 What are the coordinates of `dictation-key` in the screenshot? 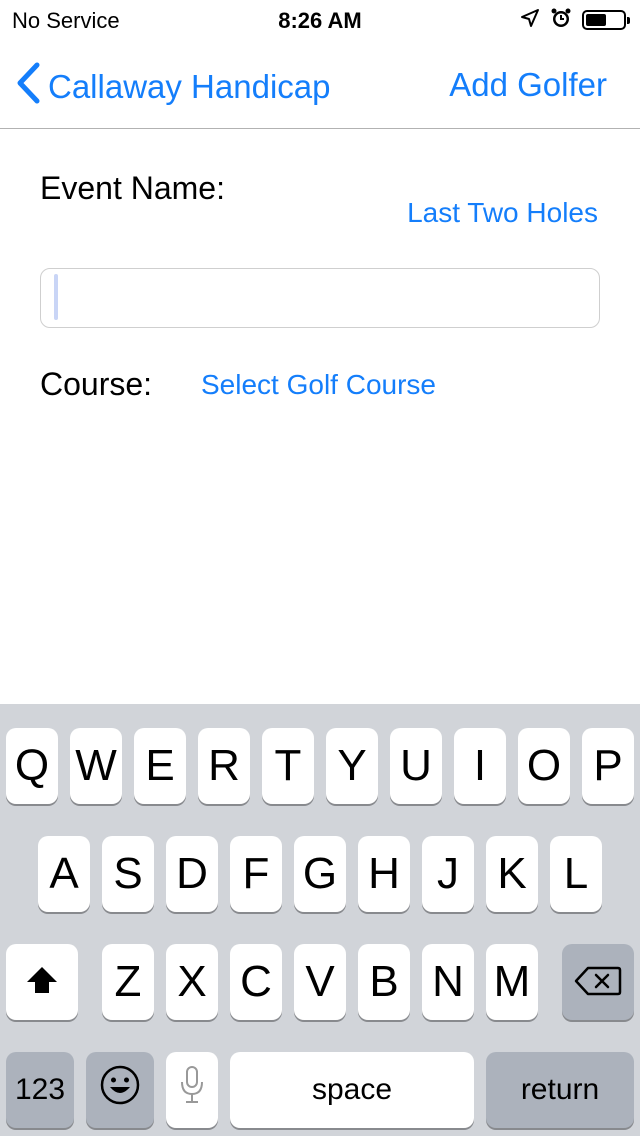 It's located at (192, 1090).